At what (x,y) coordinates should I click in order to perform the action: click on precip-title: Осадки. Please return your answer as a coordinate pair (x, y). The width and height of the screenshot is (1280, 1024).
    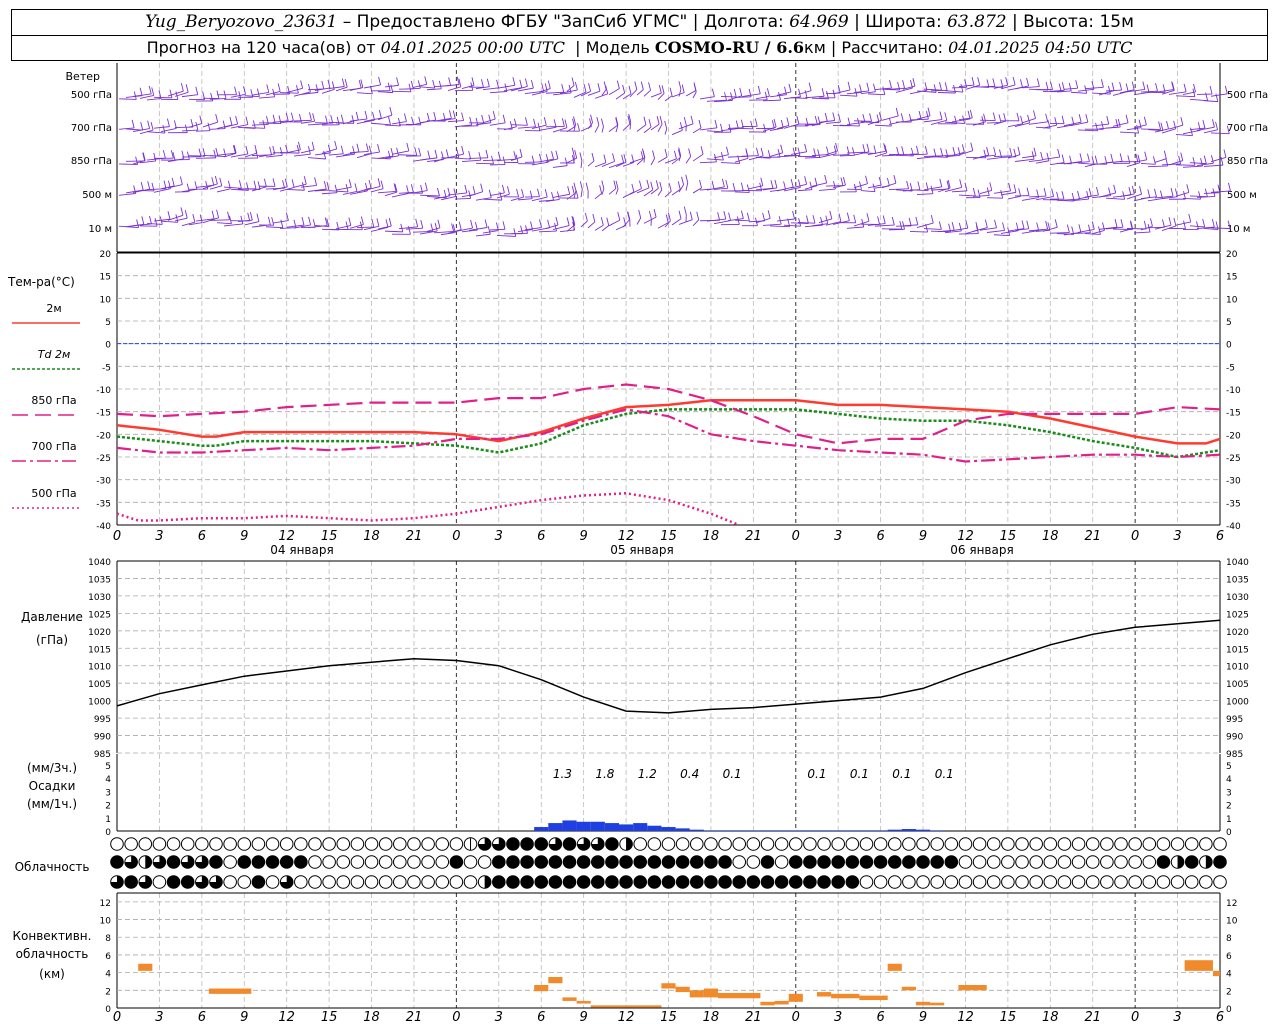
    Looking at the image, I should click on (52, 786).